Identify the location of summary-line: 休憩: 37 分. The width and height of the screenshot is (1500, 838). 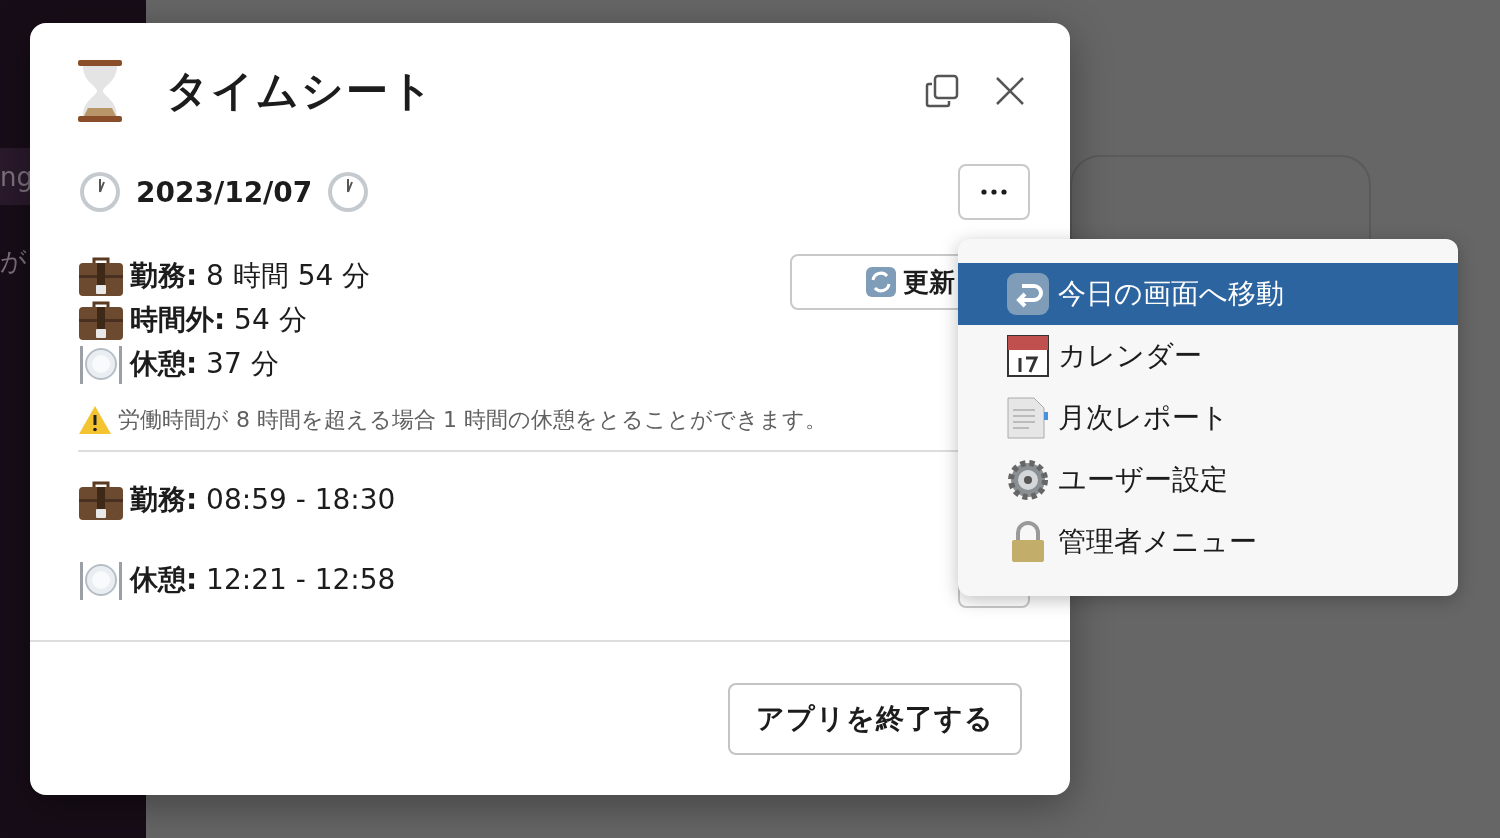
(204, 364).